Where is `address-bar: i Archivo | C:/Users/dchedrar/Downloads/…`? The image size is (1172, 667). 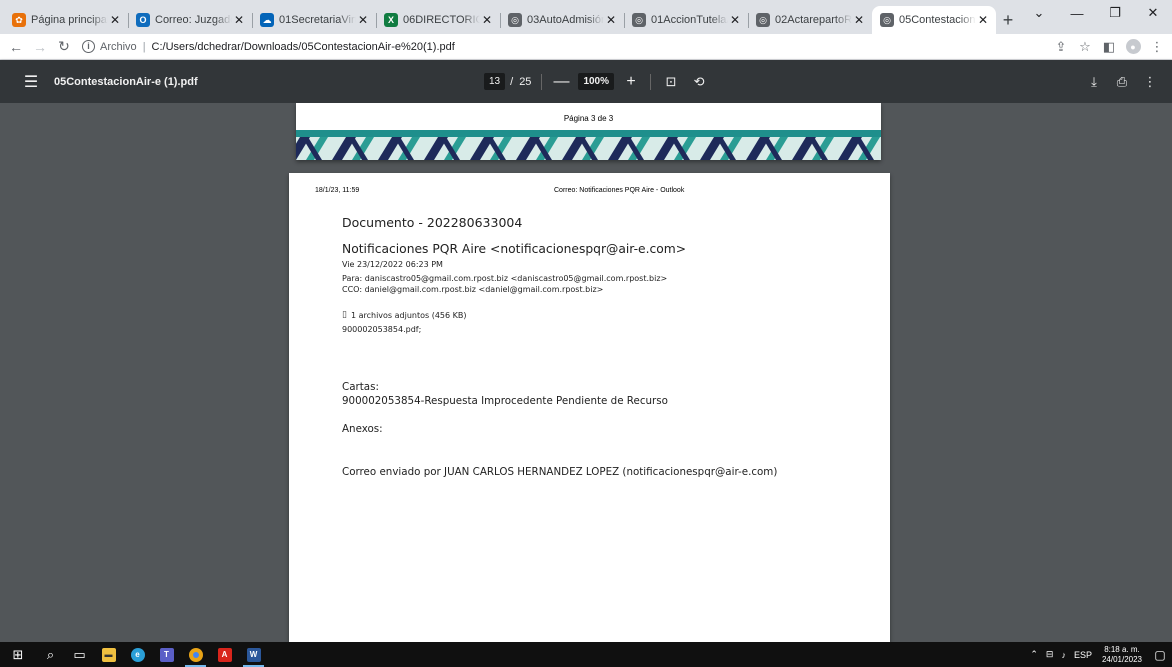
address-bar: i Archivo | C:/Users/dchedrar/Downloads/… is located at coordinates (268, 47).